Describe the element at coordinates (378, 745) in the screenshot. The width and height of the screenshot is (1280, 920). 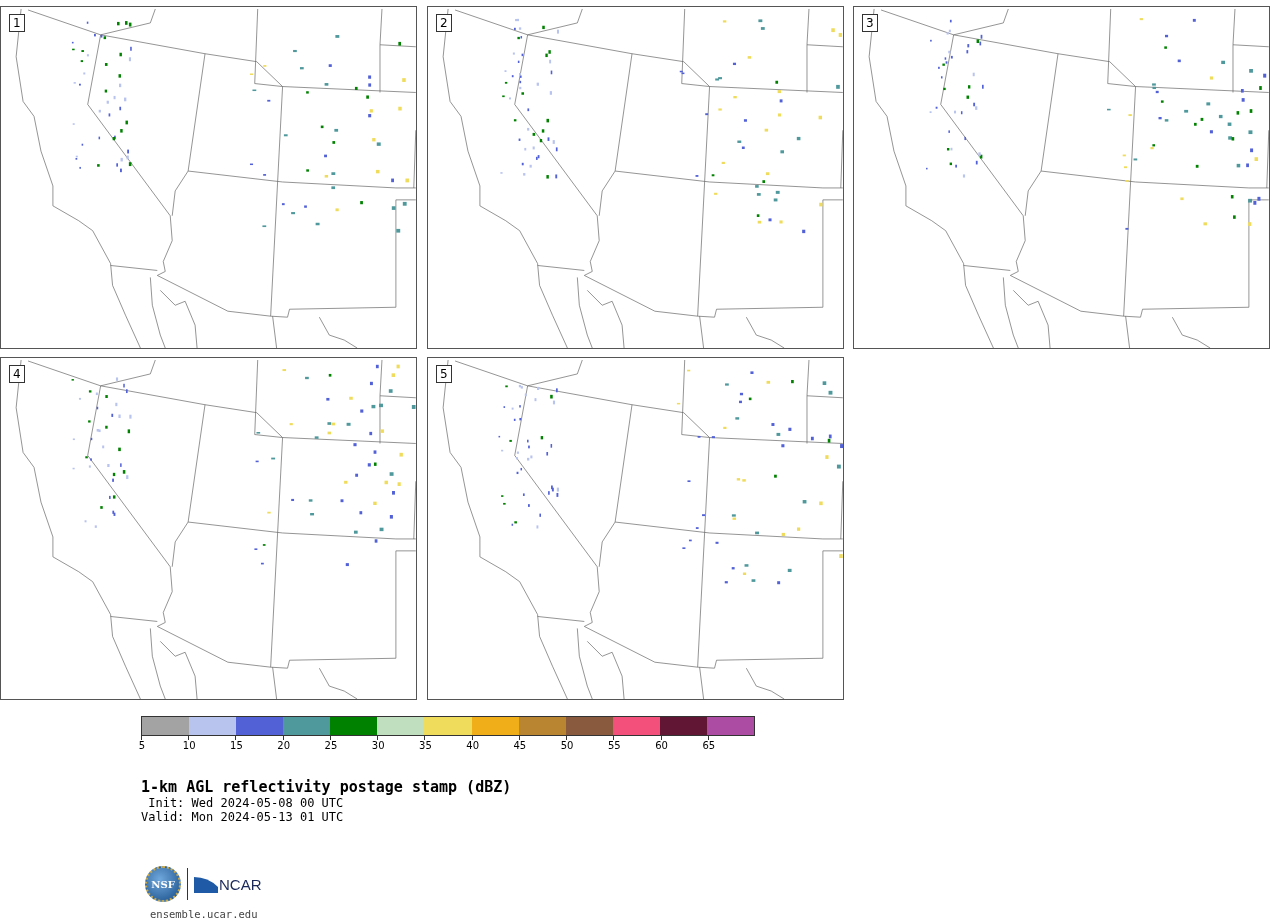
I see `tick-label: 30` at that location.